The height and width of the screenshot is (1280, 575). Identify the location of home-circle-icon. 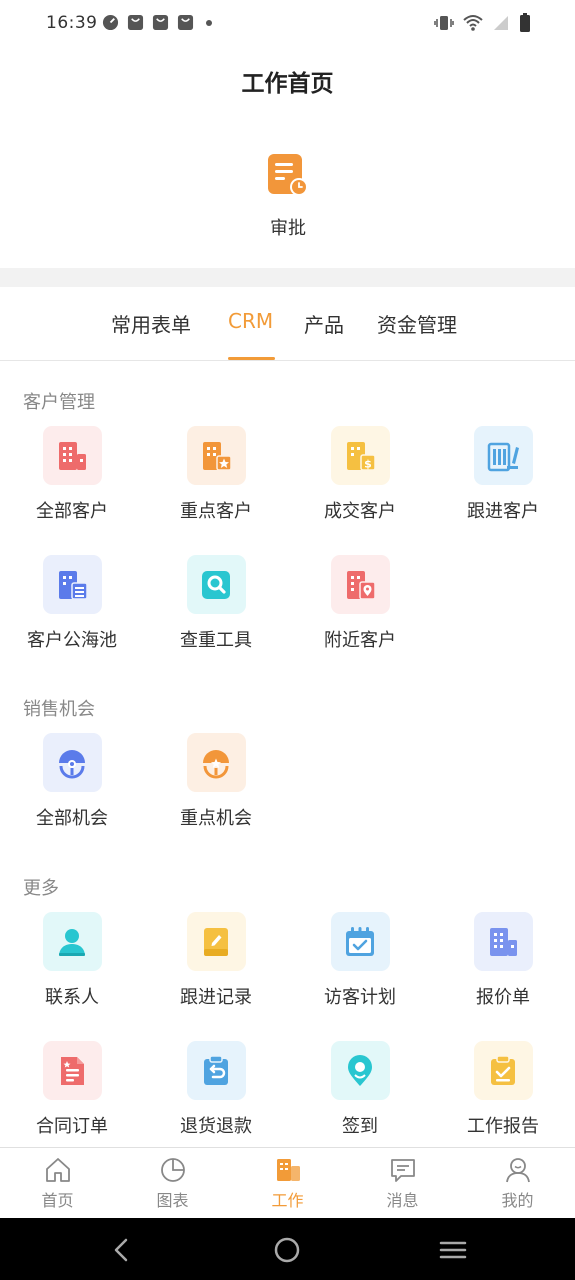
(287, 1250).